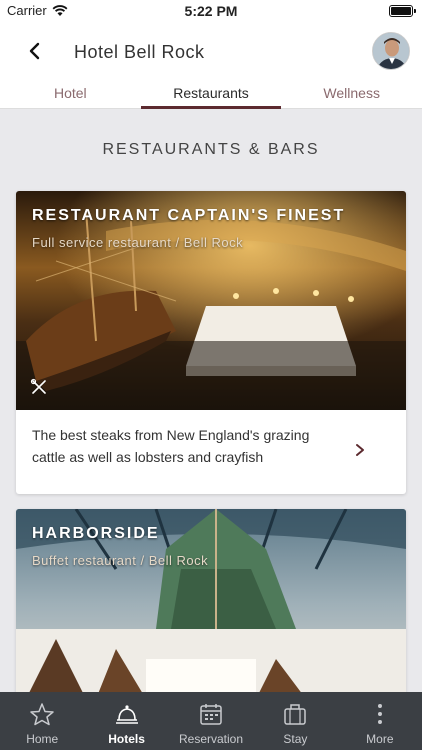  I want to click on status-bar: Carrier 5:22 PM, so click(211, 11).